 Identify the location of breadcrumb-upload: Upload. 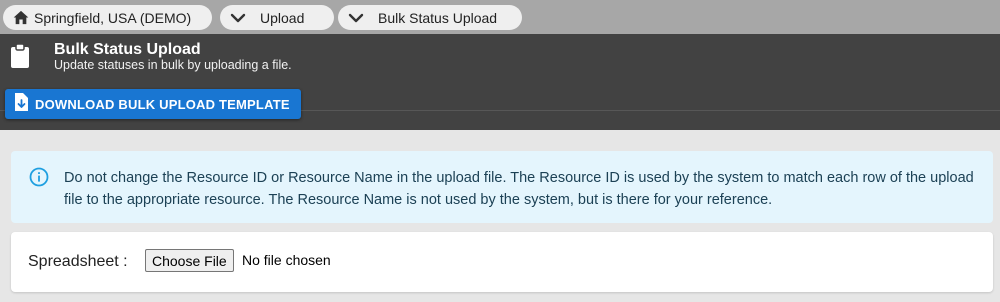
(277, 17).